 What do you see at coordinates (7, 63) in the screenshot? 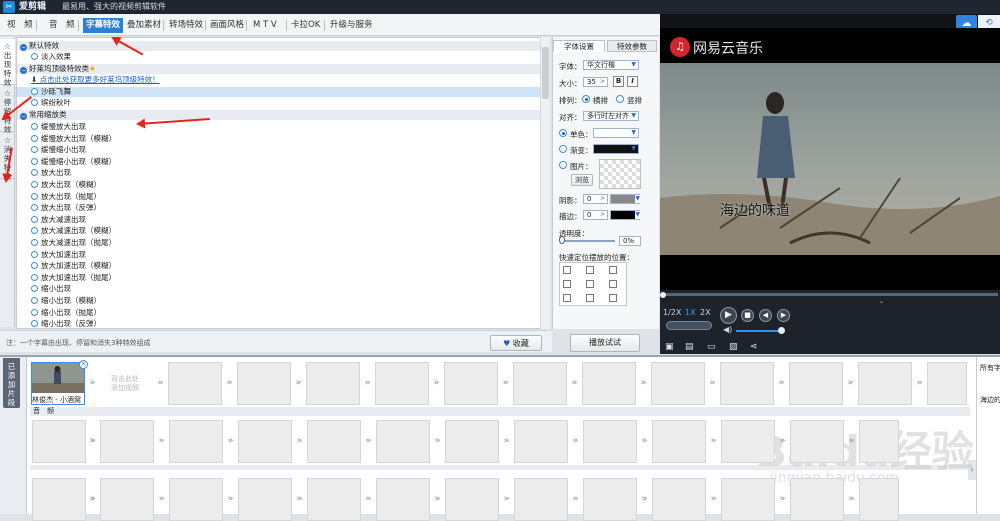
I see `tab-appear-effect: ☆ 出现特效` at bounding box center [7, 63].